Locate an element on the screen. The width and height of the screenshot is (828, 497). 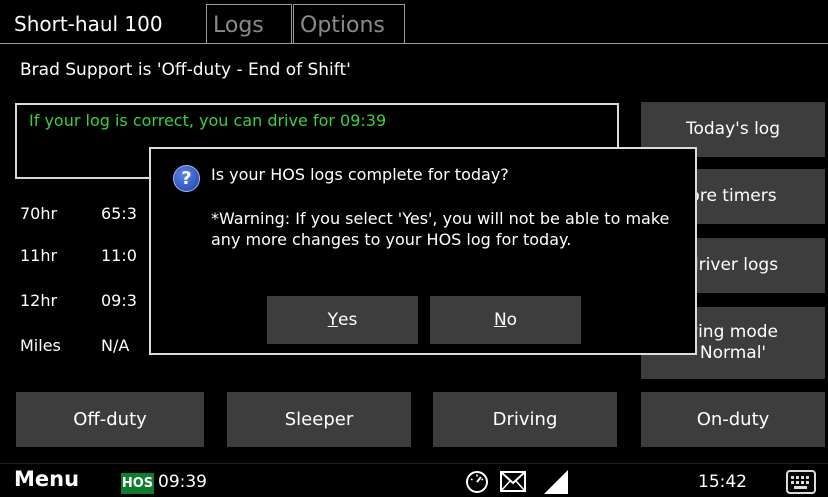
timer-12hr-value: 09:3 is located at coordinates (119, 300).